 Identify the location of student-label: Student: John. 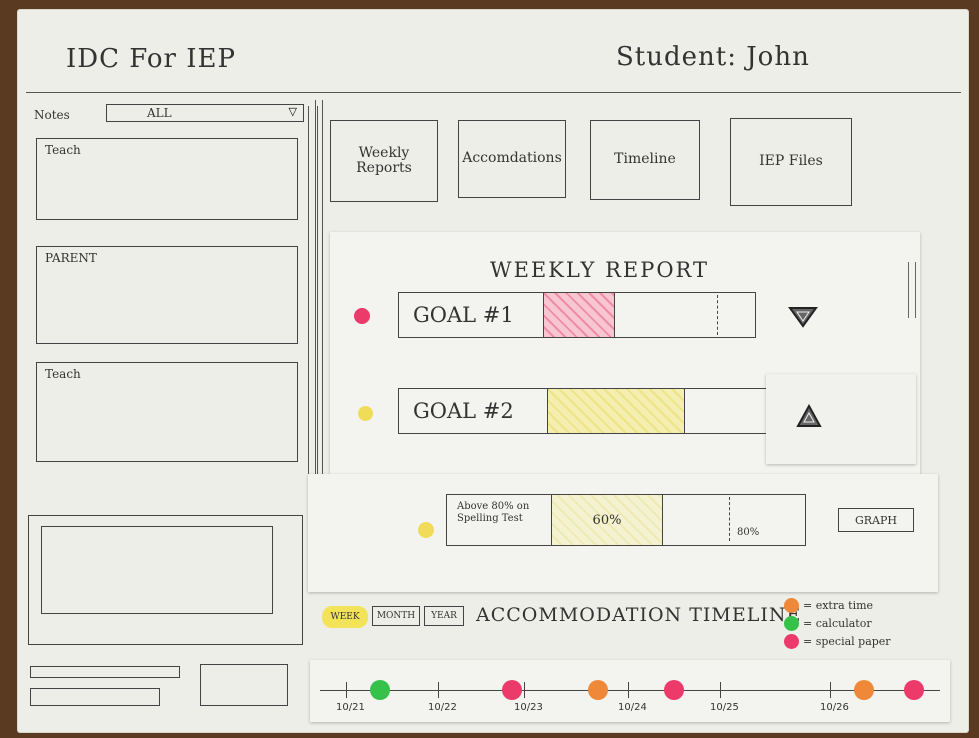
(713, 57).